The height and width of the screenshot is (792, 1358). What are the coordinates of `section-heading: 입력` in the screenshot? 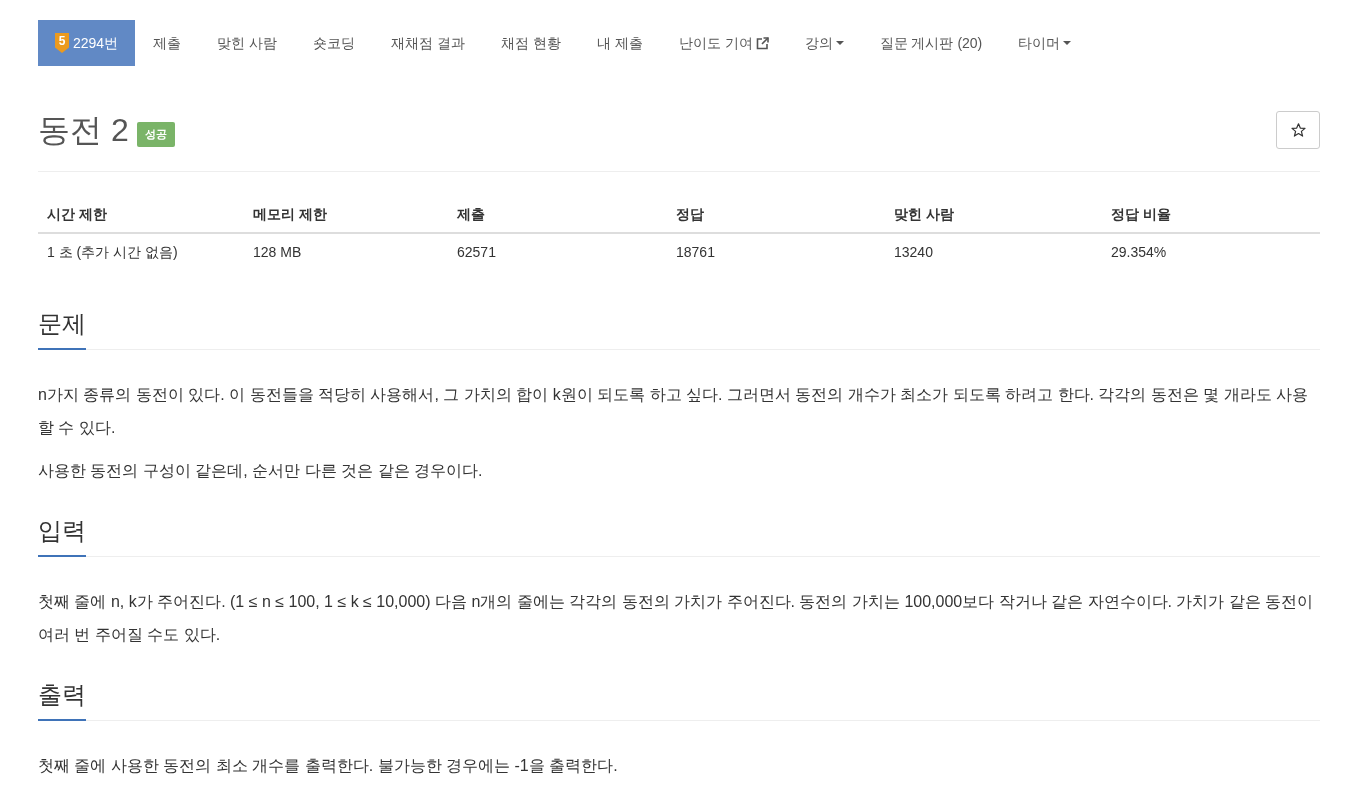 It's located at (62, 537).